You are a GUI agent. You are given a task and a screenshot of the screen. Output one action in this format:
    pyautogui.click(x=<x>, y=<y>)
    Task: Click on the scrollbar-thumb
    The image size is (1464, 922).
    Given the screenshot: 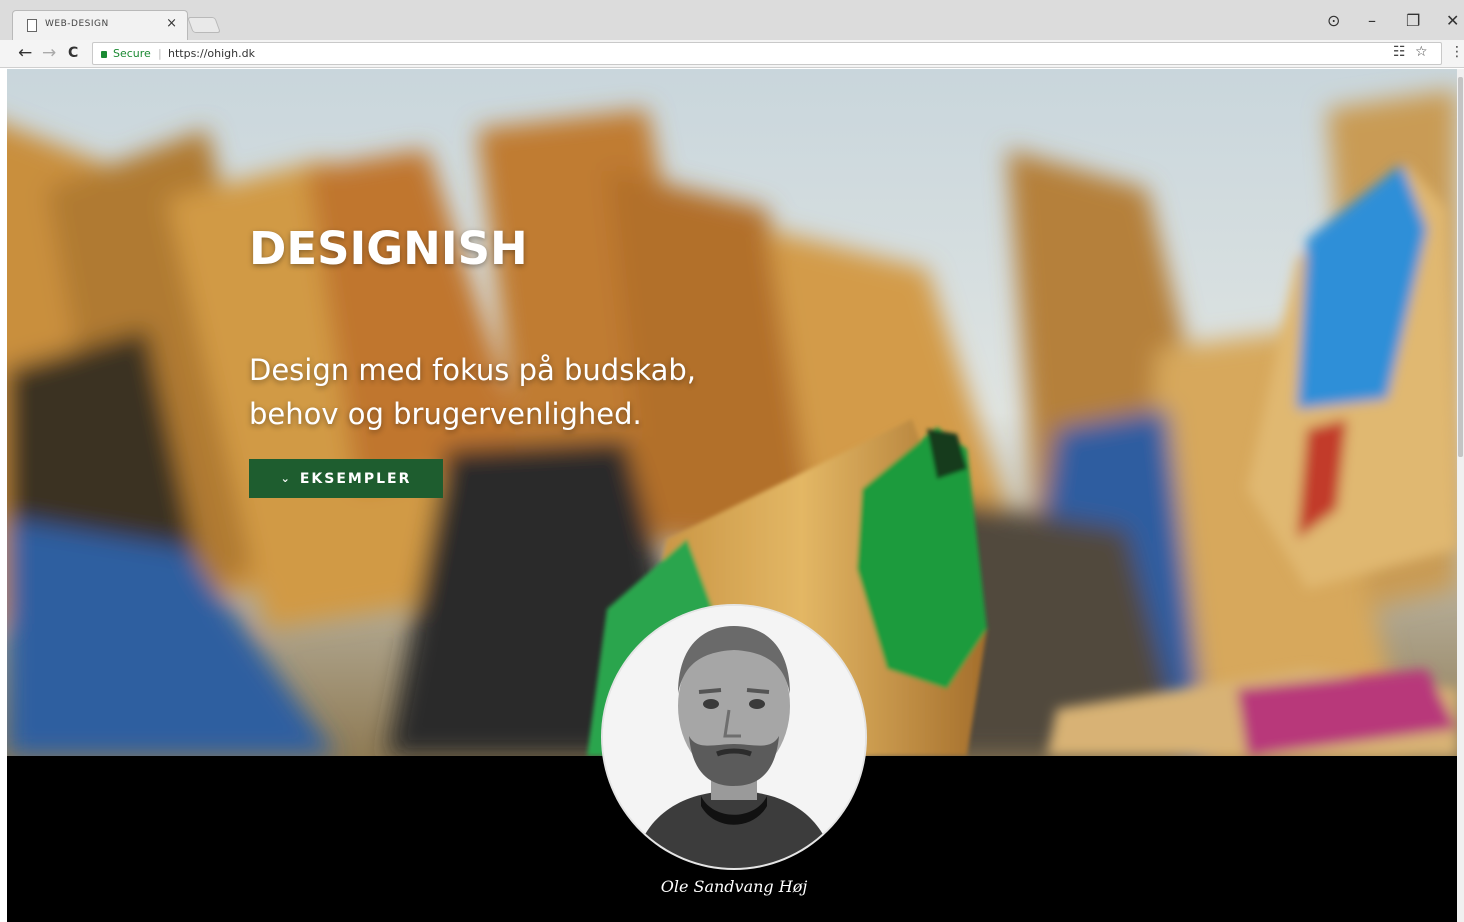 What is the action you would take?
    pyautogui.click(x=1460, y=267)
    